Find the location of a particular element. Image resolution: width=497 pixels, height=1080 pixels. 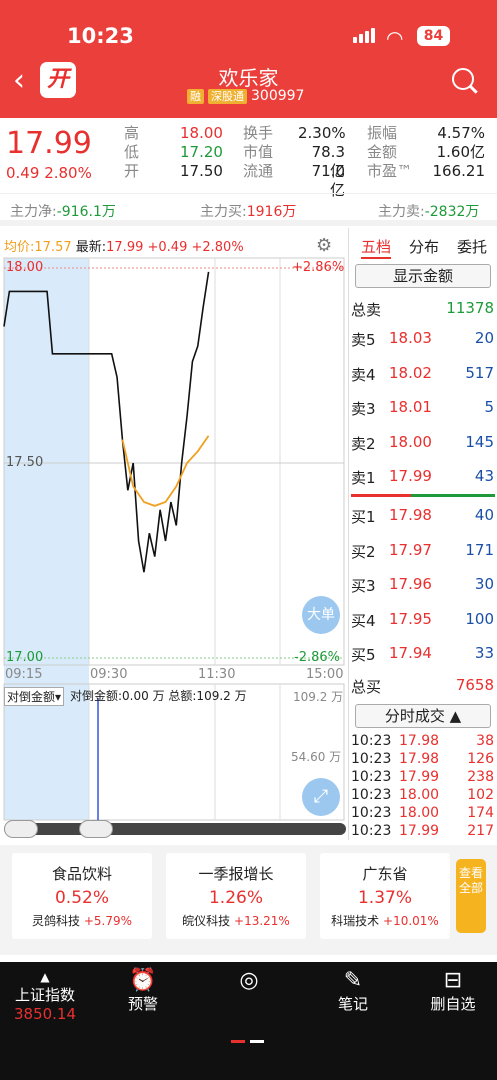

level-price: 17.98 is located at coordinates (410, 515).